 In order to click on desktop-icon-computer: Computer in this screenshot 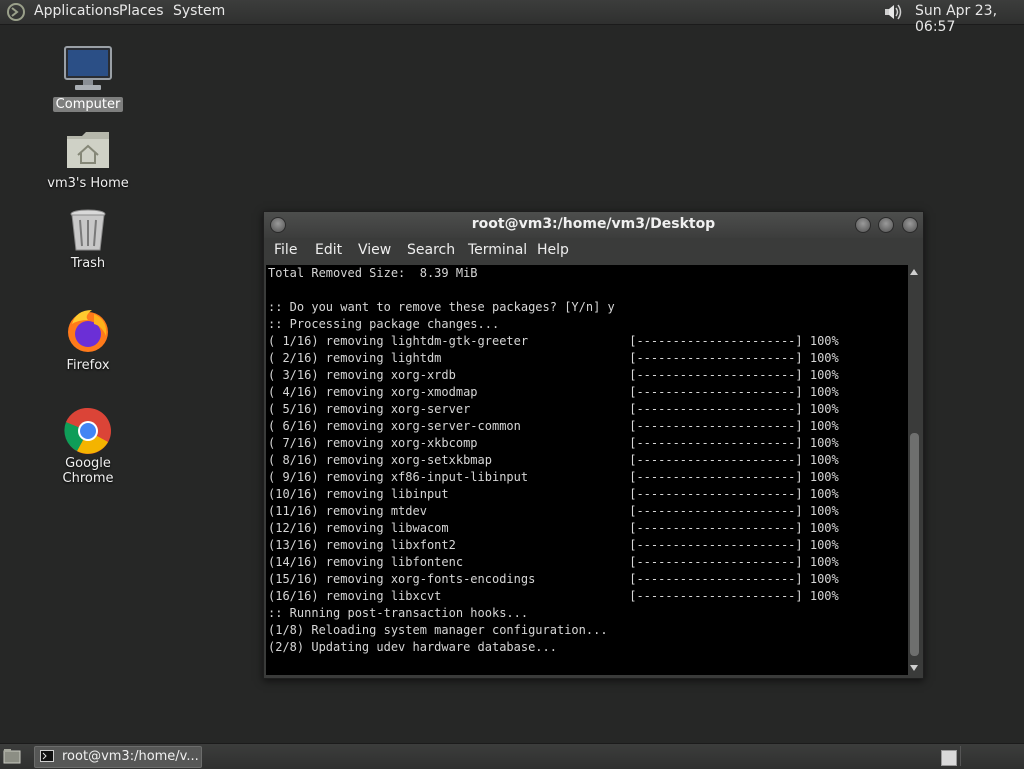, I will do `click(88, 78)`.